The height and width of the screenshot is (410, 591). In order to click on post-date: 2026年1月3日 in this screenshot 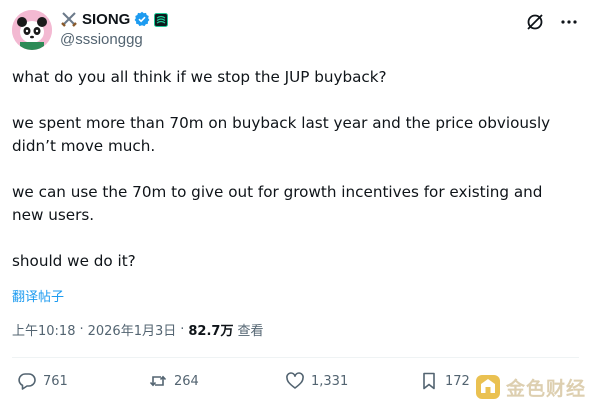, I will do `click(132, 329)`.